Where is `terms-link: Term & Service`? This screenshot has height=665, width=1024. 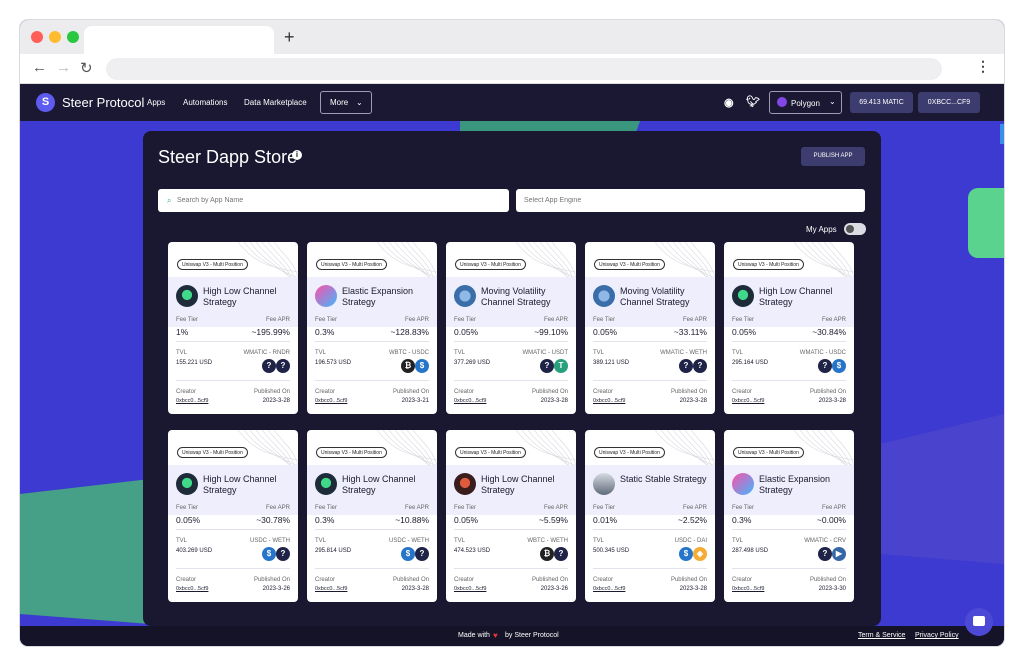
terms-link: Term & Service is located at coordinates (881, 635).